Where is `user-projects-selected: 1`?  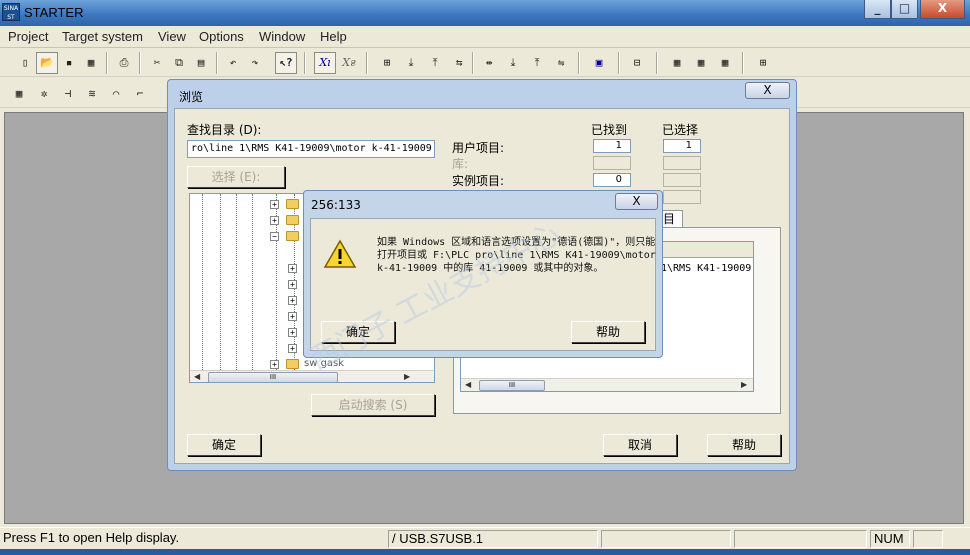 user-projects-selected: 1 is located at coordinates (682, 146).